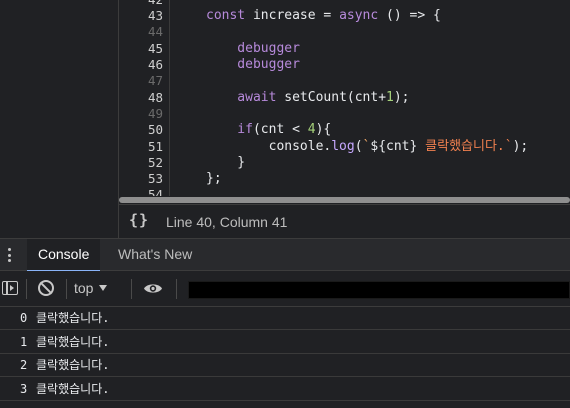  I want to click on code-line: 47, so click(344, 81).